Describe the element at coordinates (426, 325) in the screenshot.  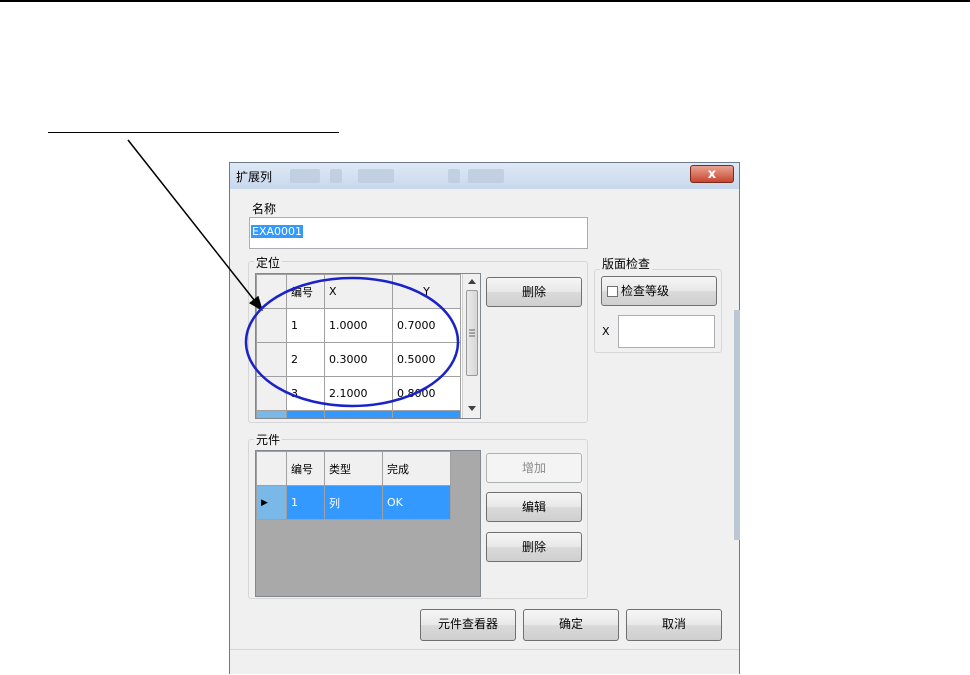
I see `cell-y: 0.7000` at that location.